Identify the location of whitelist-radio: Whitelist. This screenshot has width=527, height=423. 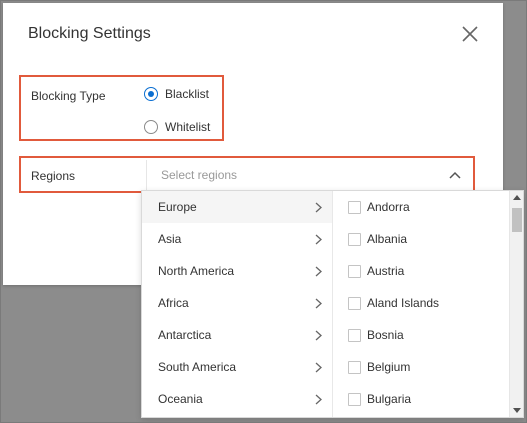
(177, 127).